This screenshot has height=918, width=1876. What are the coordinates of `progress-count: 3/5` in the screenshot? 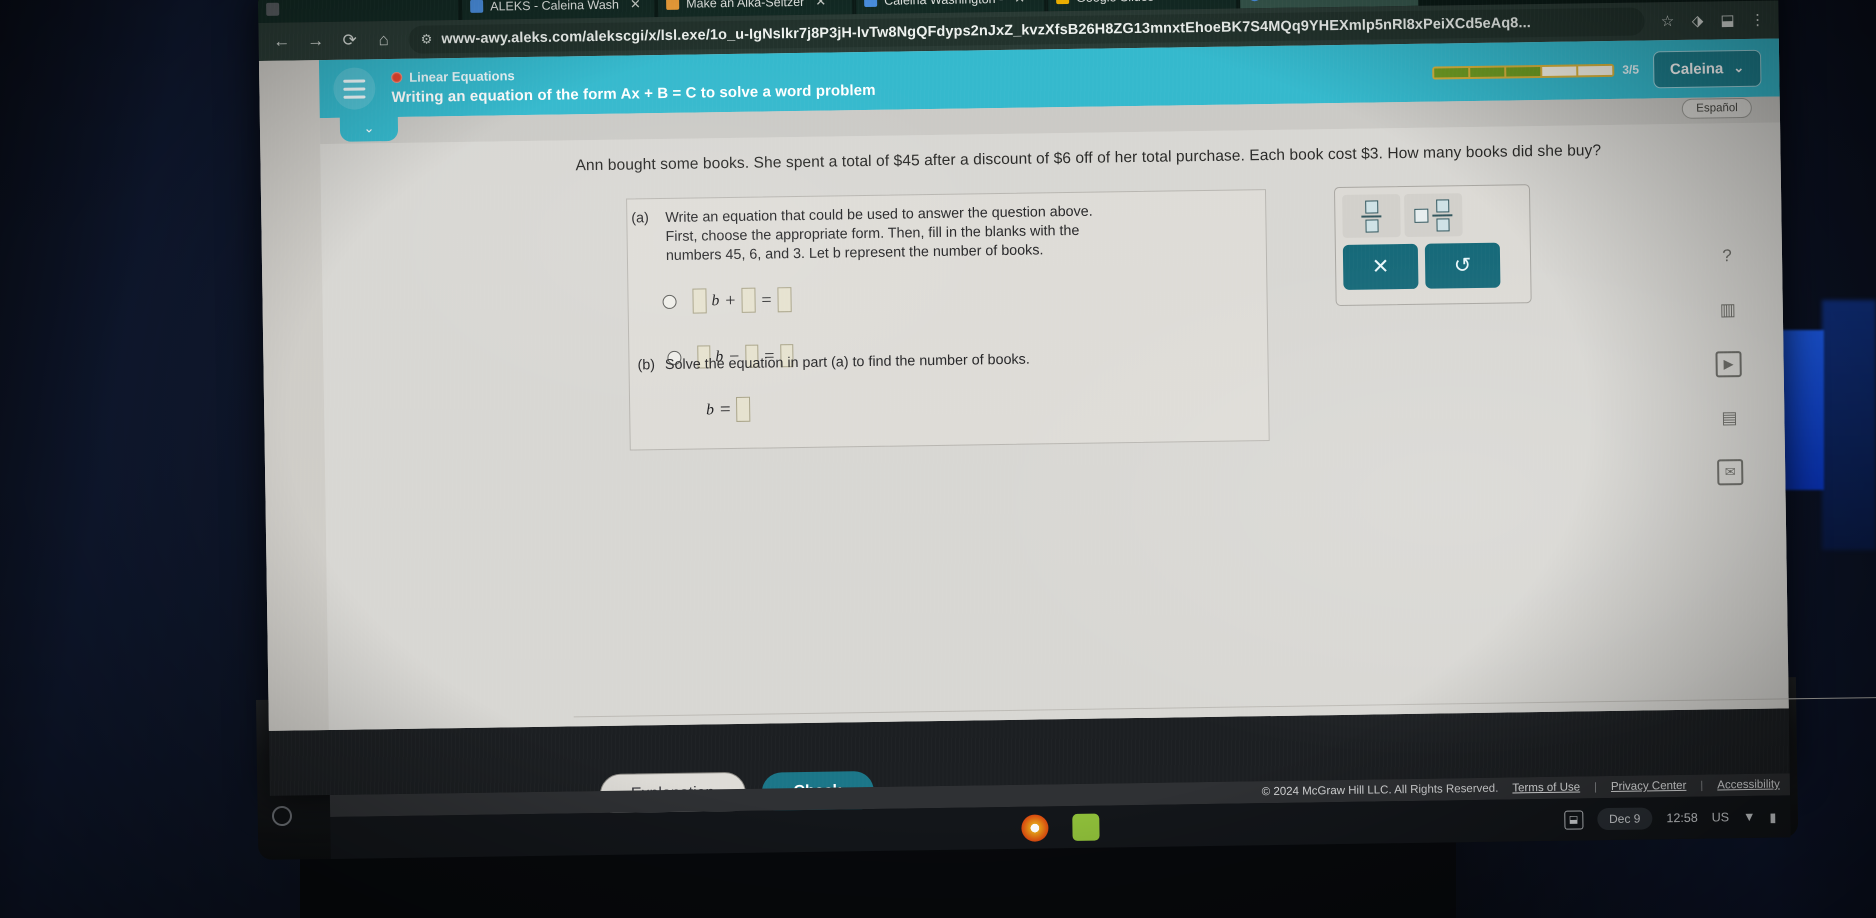 It's located at (1631, 69).